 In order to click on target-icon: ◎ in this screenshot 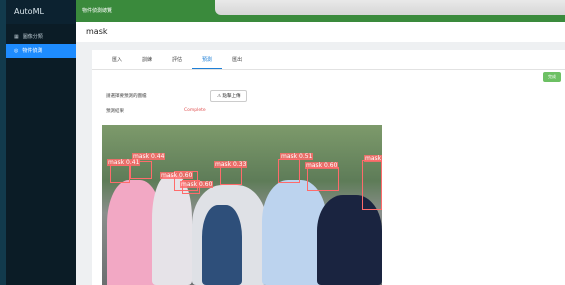, I will do `click(16, 51)`.